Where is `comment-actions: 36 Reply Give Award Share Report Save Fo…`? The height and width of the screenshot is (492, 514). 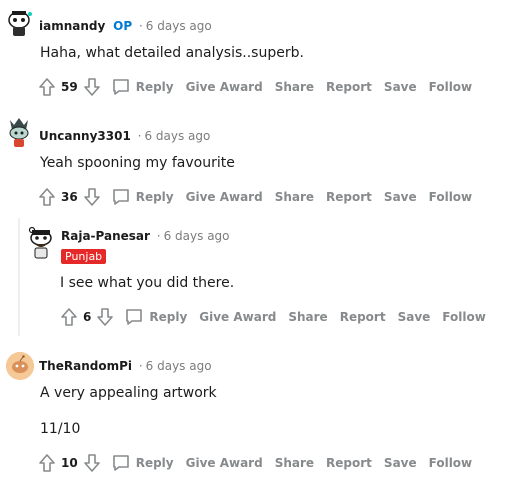
comment-actions: 36 Reply Give Award Share Report Save Fo… is located at coordinates (255, 197).